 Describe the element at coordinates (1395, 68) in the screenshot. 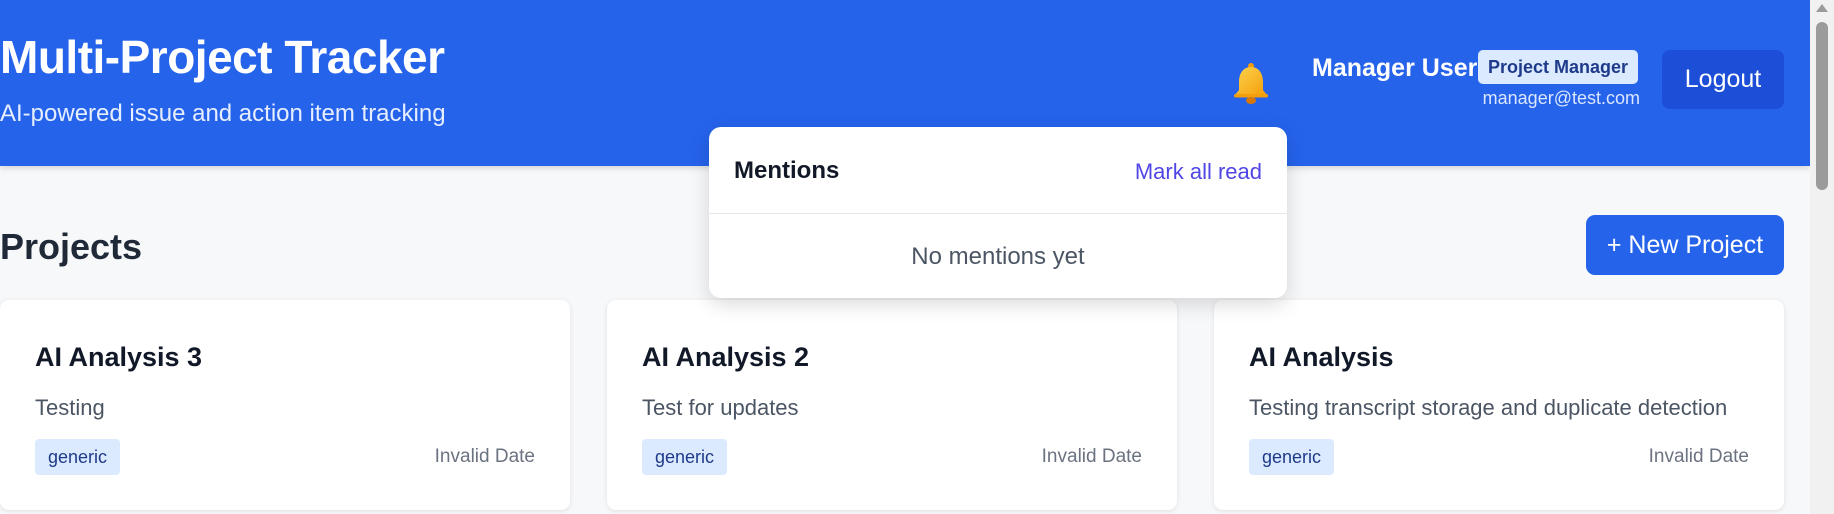

I see `user-name: Manager User` at that location.